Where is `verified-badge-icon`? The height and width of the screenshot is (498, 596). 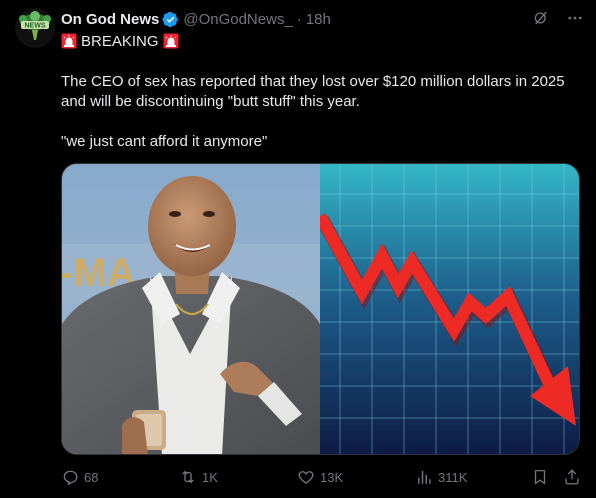
verified-badge-icon is located at coordinates (170, 19).